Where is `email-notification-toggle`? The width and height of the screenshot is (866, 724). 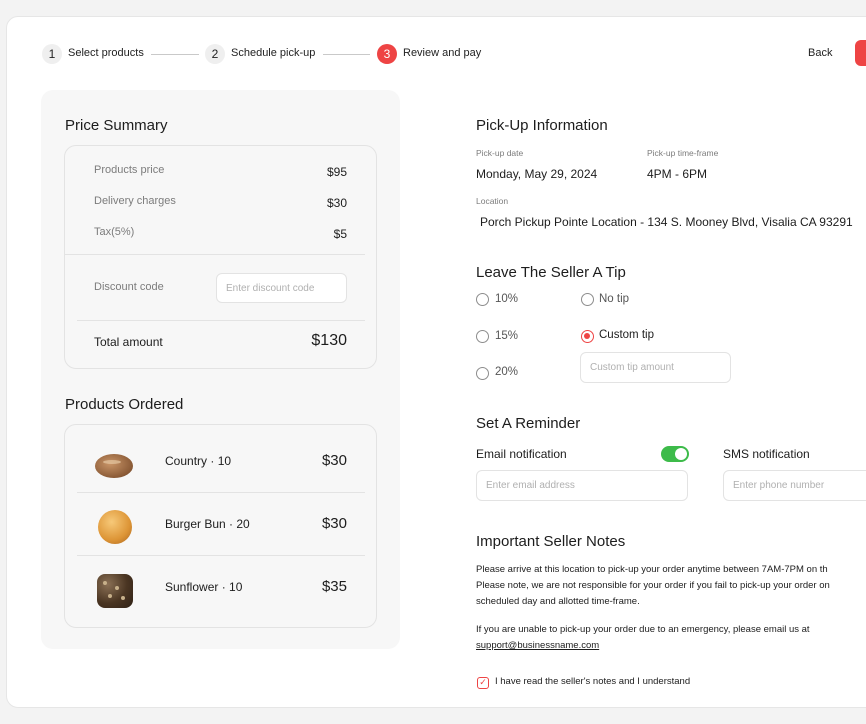
email-notification-toggle is located at coordinates (675, 454).